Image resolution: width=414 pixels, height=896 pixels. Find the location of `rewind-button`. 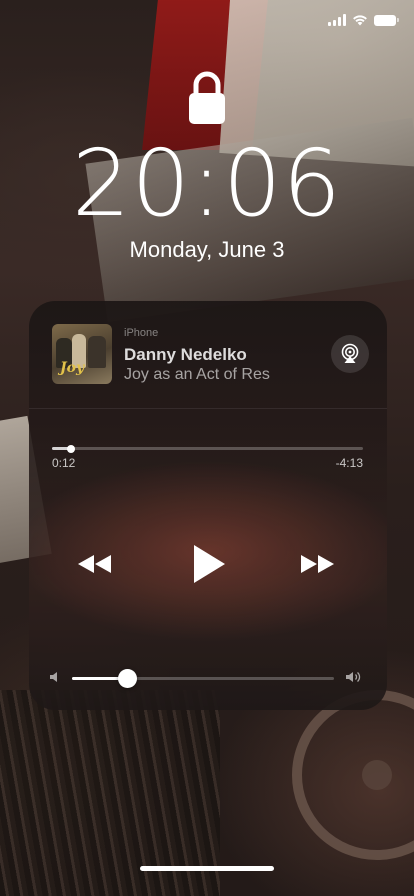

rewind-button is located at coordinates (95, 564).